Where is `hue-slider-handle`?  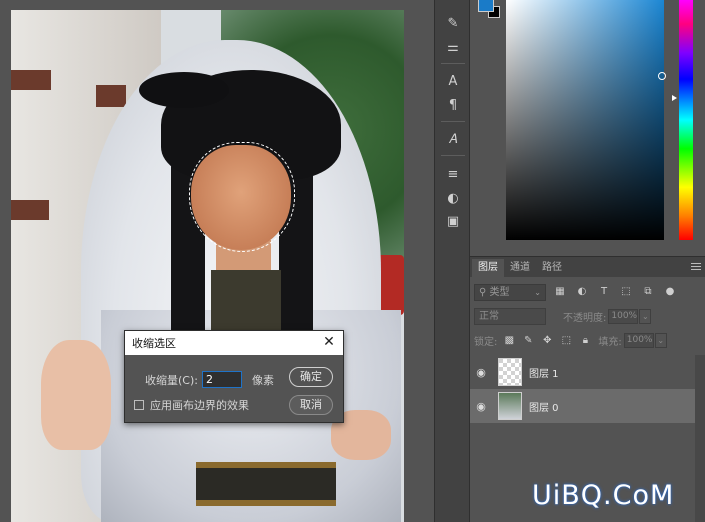
hue-slider-handle is located at coordinates (674, 98).